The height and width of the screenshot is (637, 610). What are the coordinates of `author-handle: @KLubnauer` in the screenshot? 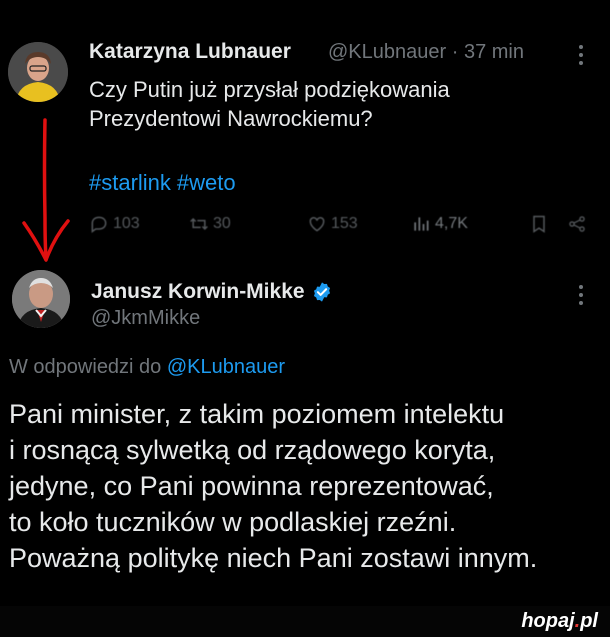 It's located at (387, 52).